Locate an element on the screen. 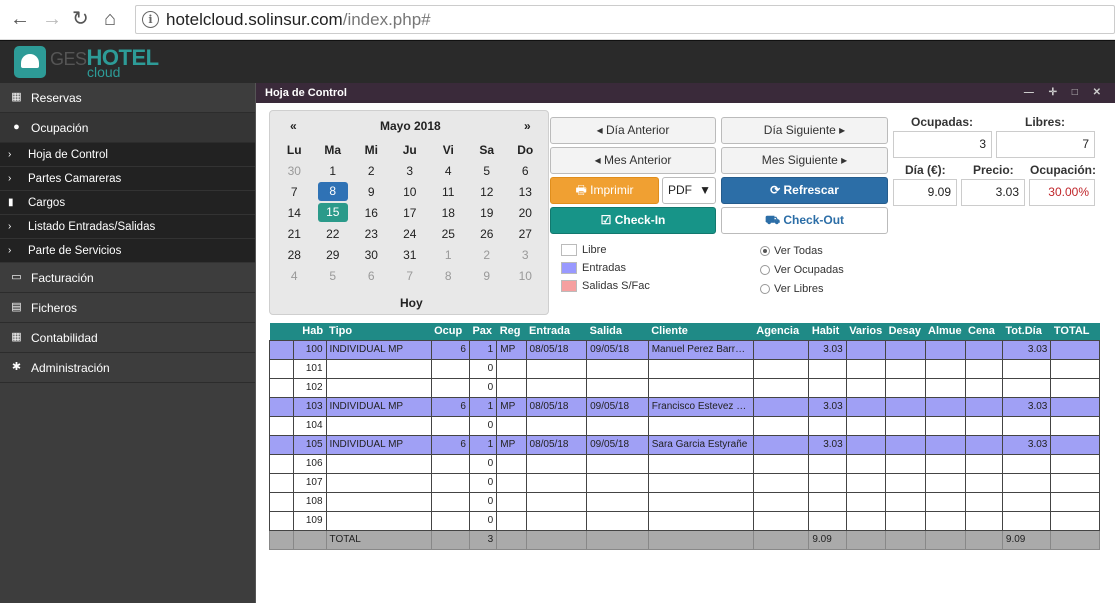 The image size is (1115, 603). sidebar-subitem-parte-servicios: › Parte de Servicios is located at coordinates (127, 251).